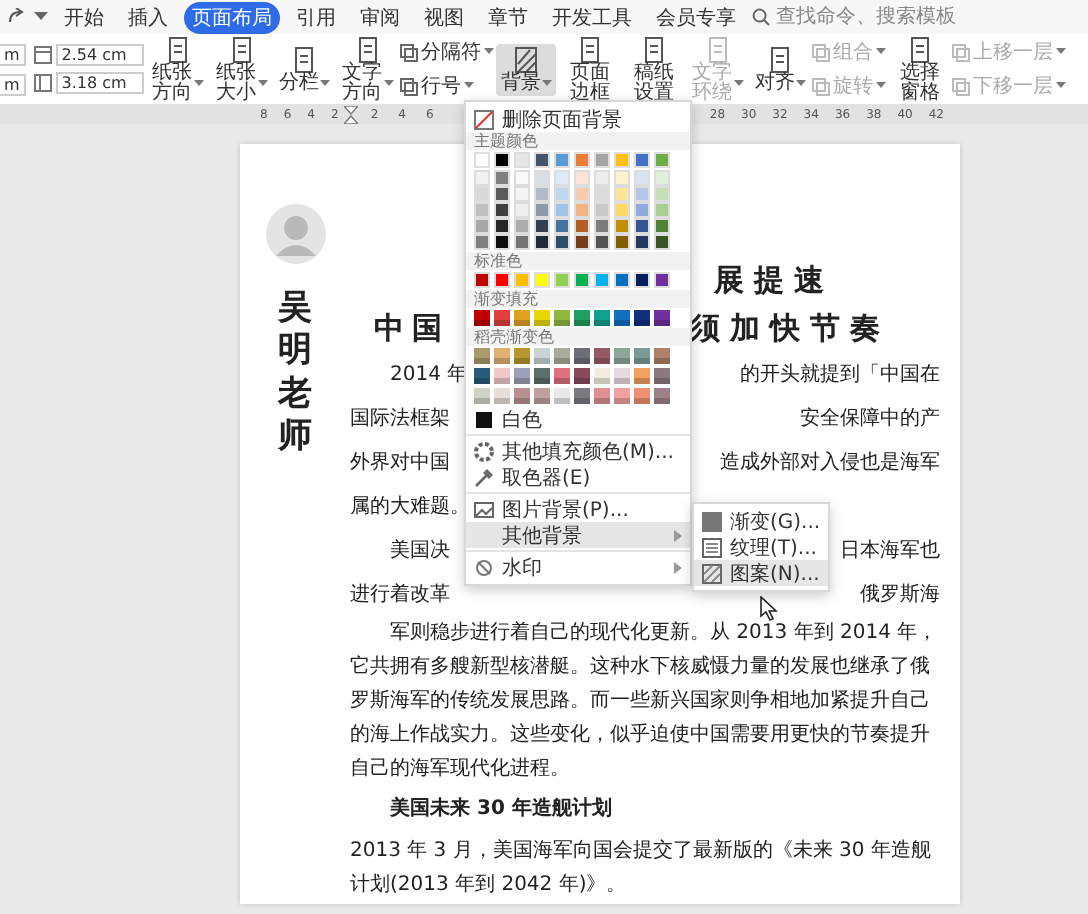  I want to click on search-field: 查找命令、搜索模板, so click(864, 17).